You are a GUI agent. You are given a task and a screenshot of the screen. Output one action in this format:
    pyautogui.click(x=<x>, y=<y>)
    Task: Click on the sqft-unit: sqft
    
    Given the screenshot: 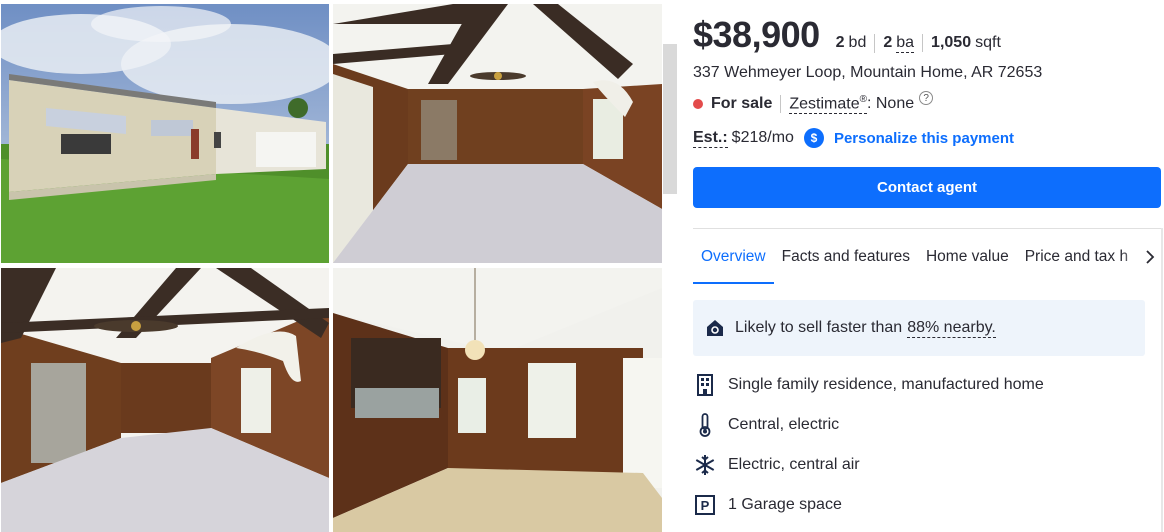 What is the action you would take?
    pyautogui.click(x=988, y=42)
    